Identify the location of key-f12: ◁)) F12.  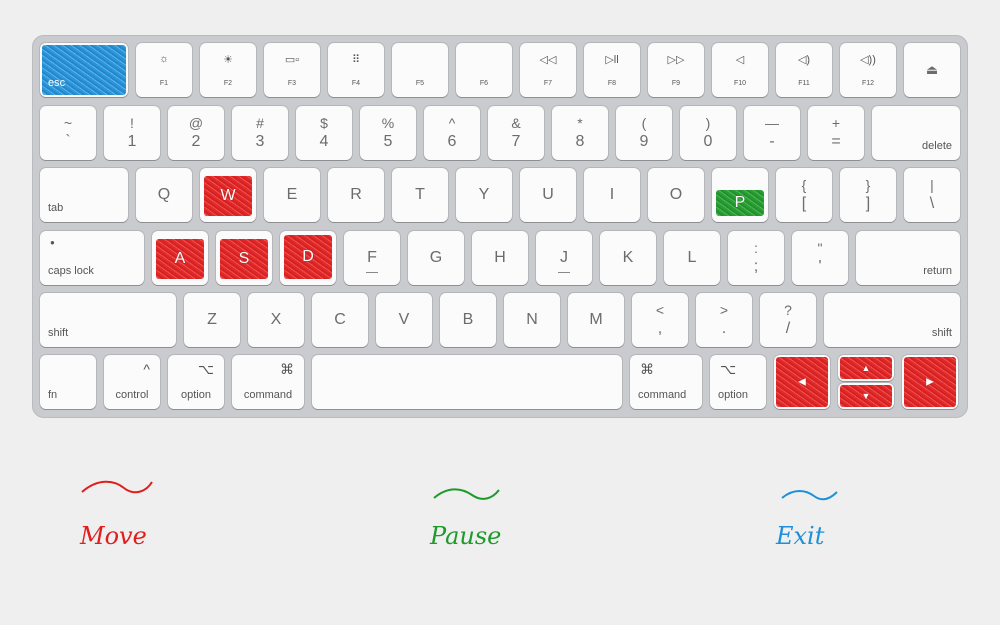
(868, 70).